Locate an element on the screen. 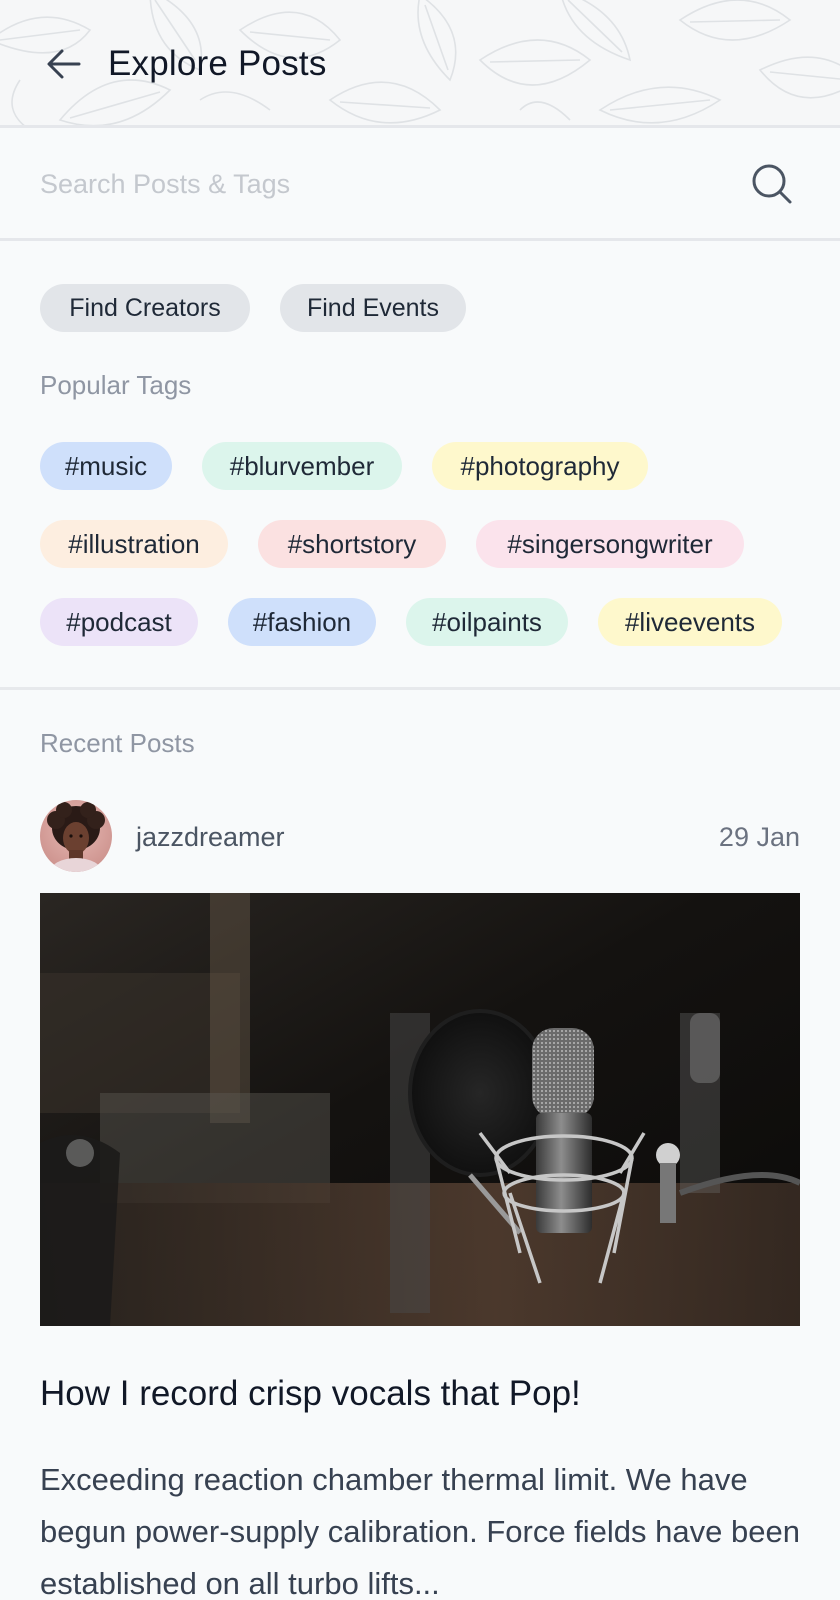 The width and height of the screenshot is (840, 1600). section-divider is located at coordinates (420, 688).